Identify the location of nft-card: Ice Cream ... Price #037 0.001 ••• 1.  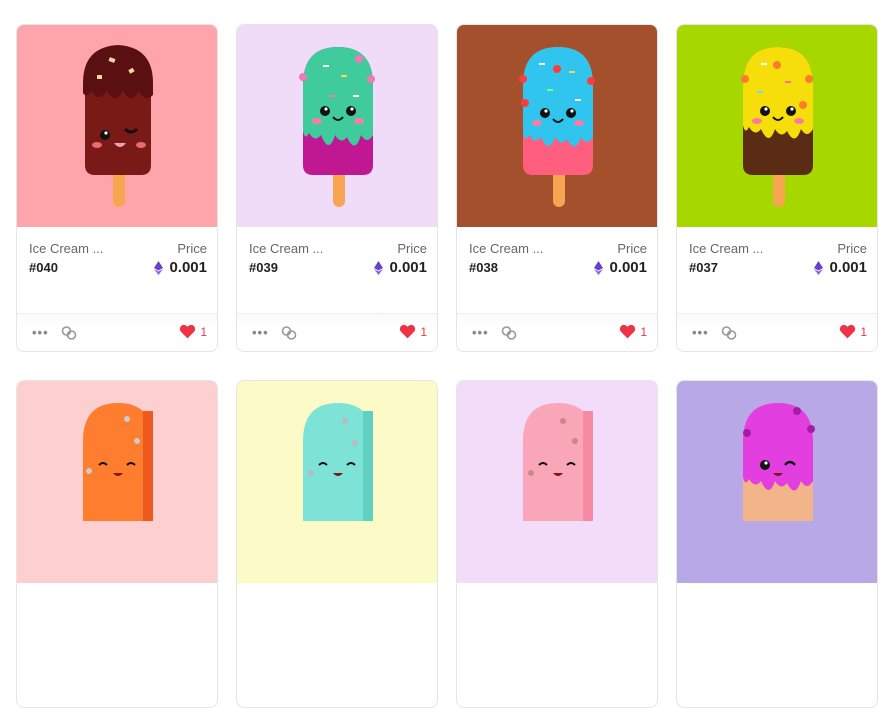
(777, 188).